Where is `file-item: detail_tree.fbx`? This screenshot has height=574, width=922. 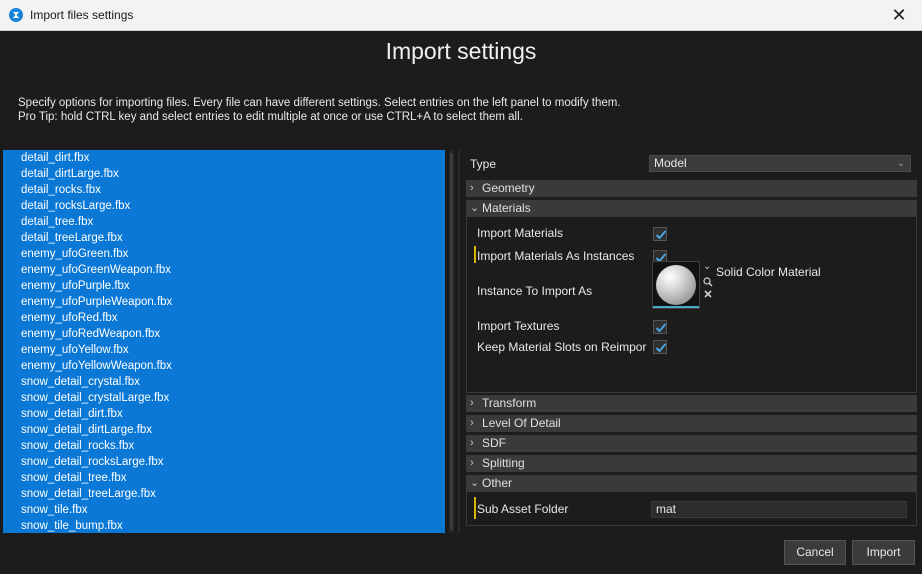 file-item: detail_tree.fbx is located at coordinates (224, 222).